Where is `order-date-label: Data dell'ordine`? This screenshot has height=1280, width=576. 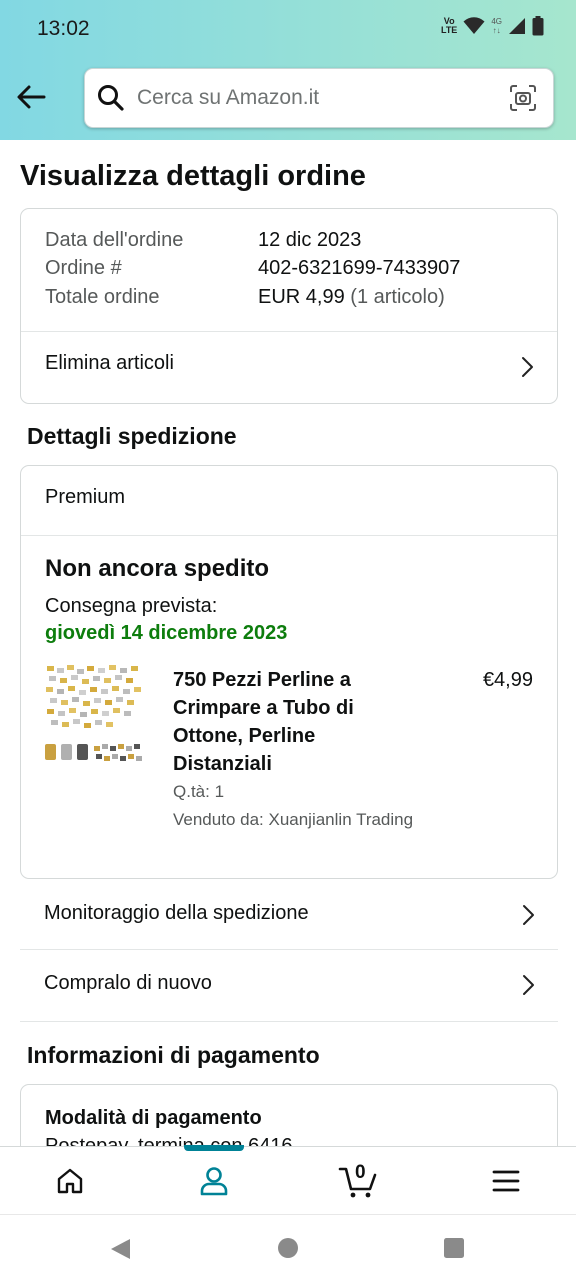
order-date-label: Data dell'ordine is located at coordinates (114, 240).